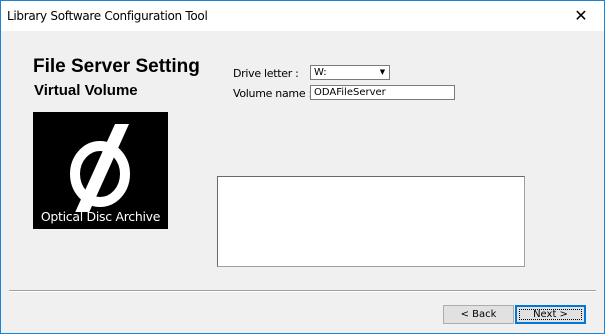 The image size is (605, 334). I want to click on chevron-down-icon: ▼, so click(382, 72).